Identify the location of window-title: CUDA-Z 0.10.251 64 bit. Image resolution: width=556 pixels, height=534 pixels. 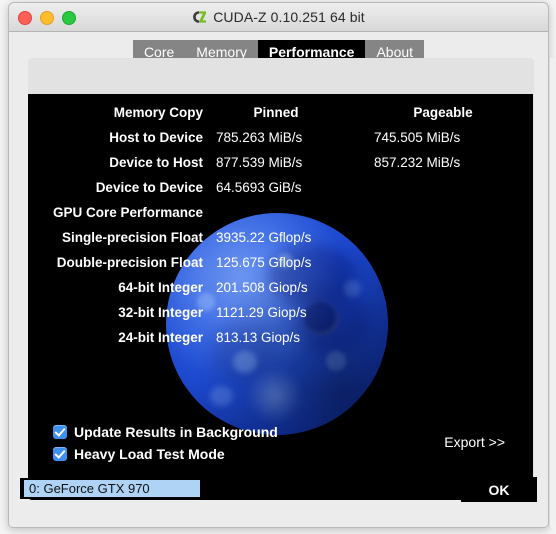
(289, 17).